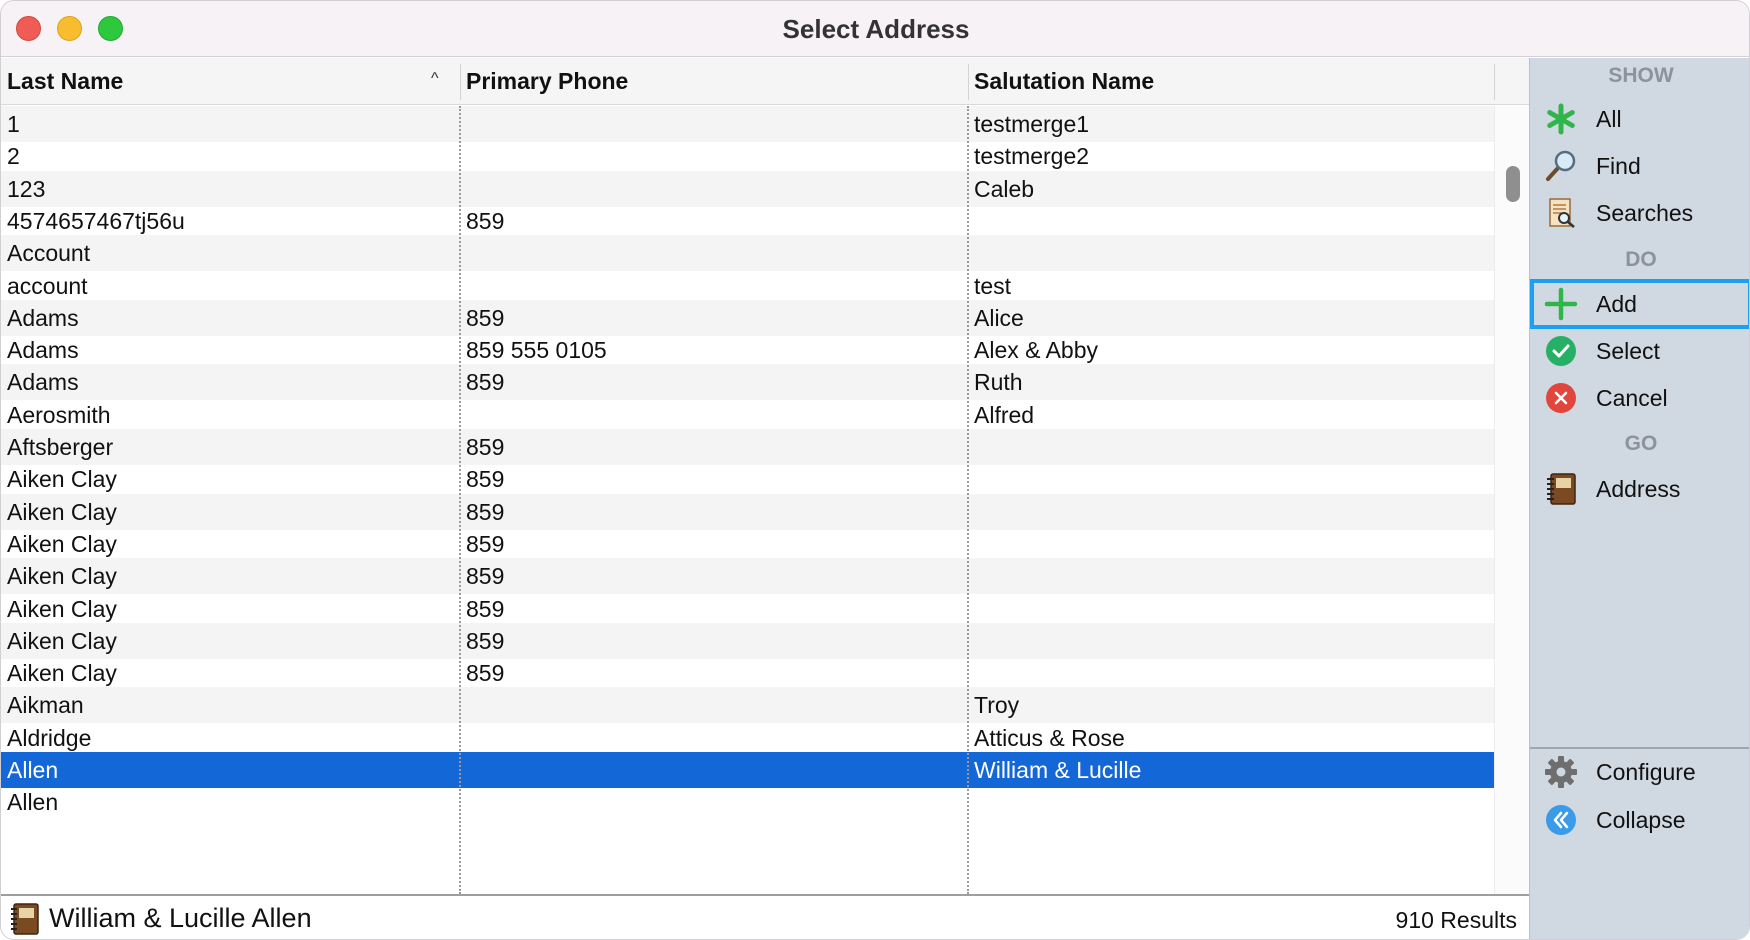  Describe the element at coordinates (1618, 166) in the screenshot. I see `sidebar-item-label: Find` at that location.